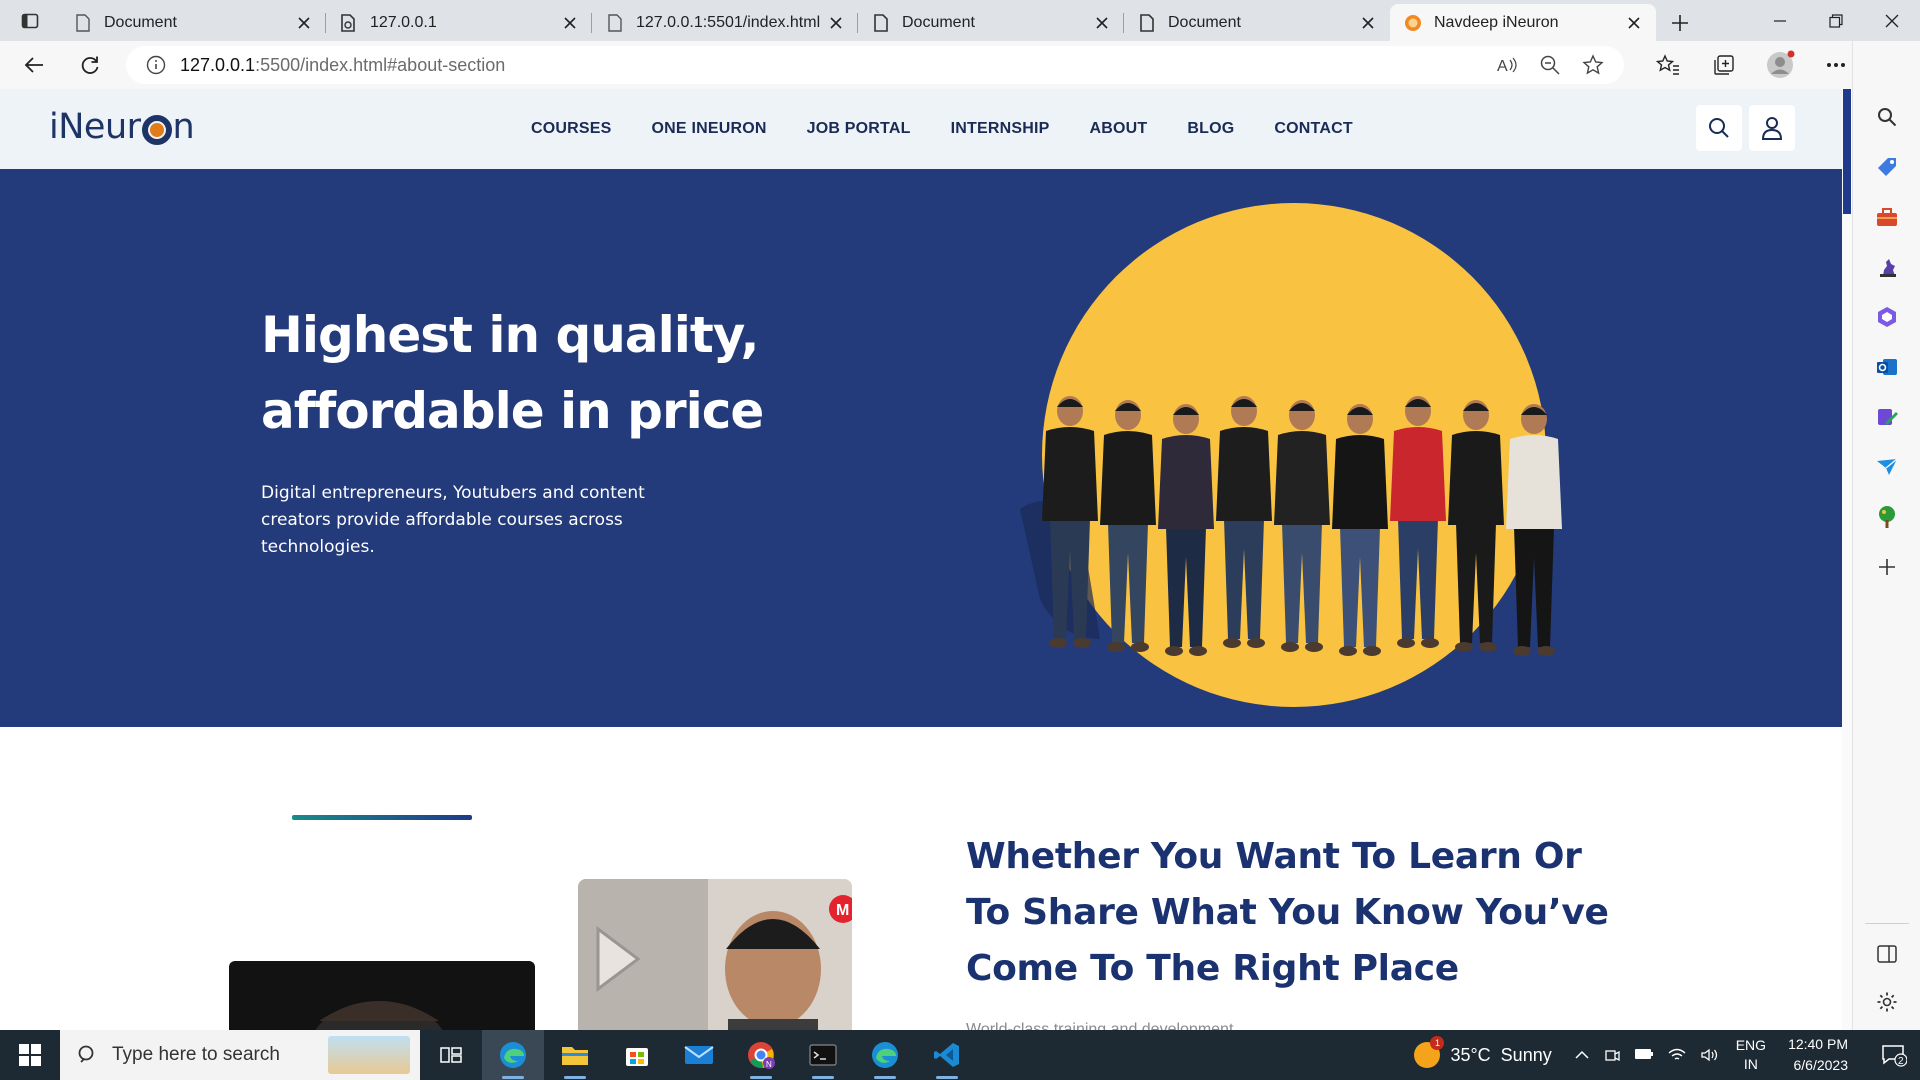  I want to click on plus-icon, so click(1887, 567).